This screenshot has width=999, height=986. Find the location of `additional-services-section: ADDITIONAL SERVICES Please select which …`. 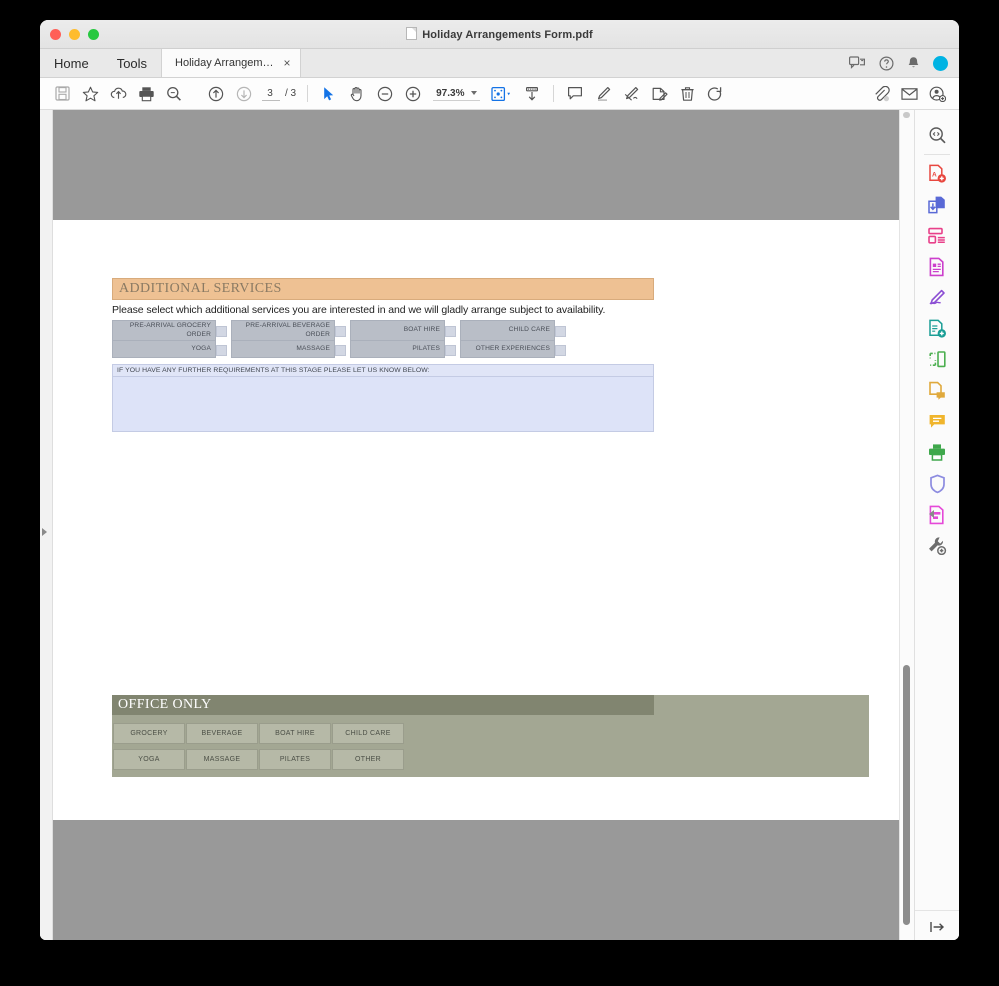

additional-services-section: ADDITIONAL SERVICES Please select which … is located at coordinates (383, 355).